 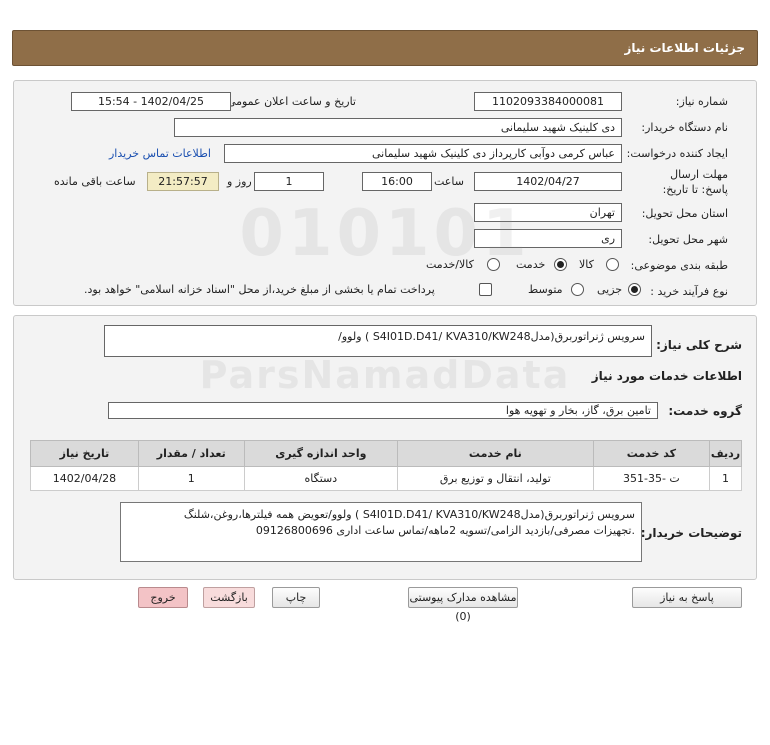 What do you see at coordinates (183, 181) in the screenshot?
I see `remaining-time-field: 21:57:57` at bounding box center [183, 181].